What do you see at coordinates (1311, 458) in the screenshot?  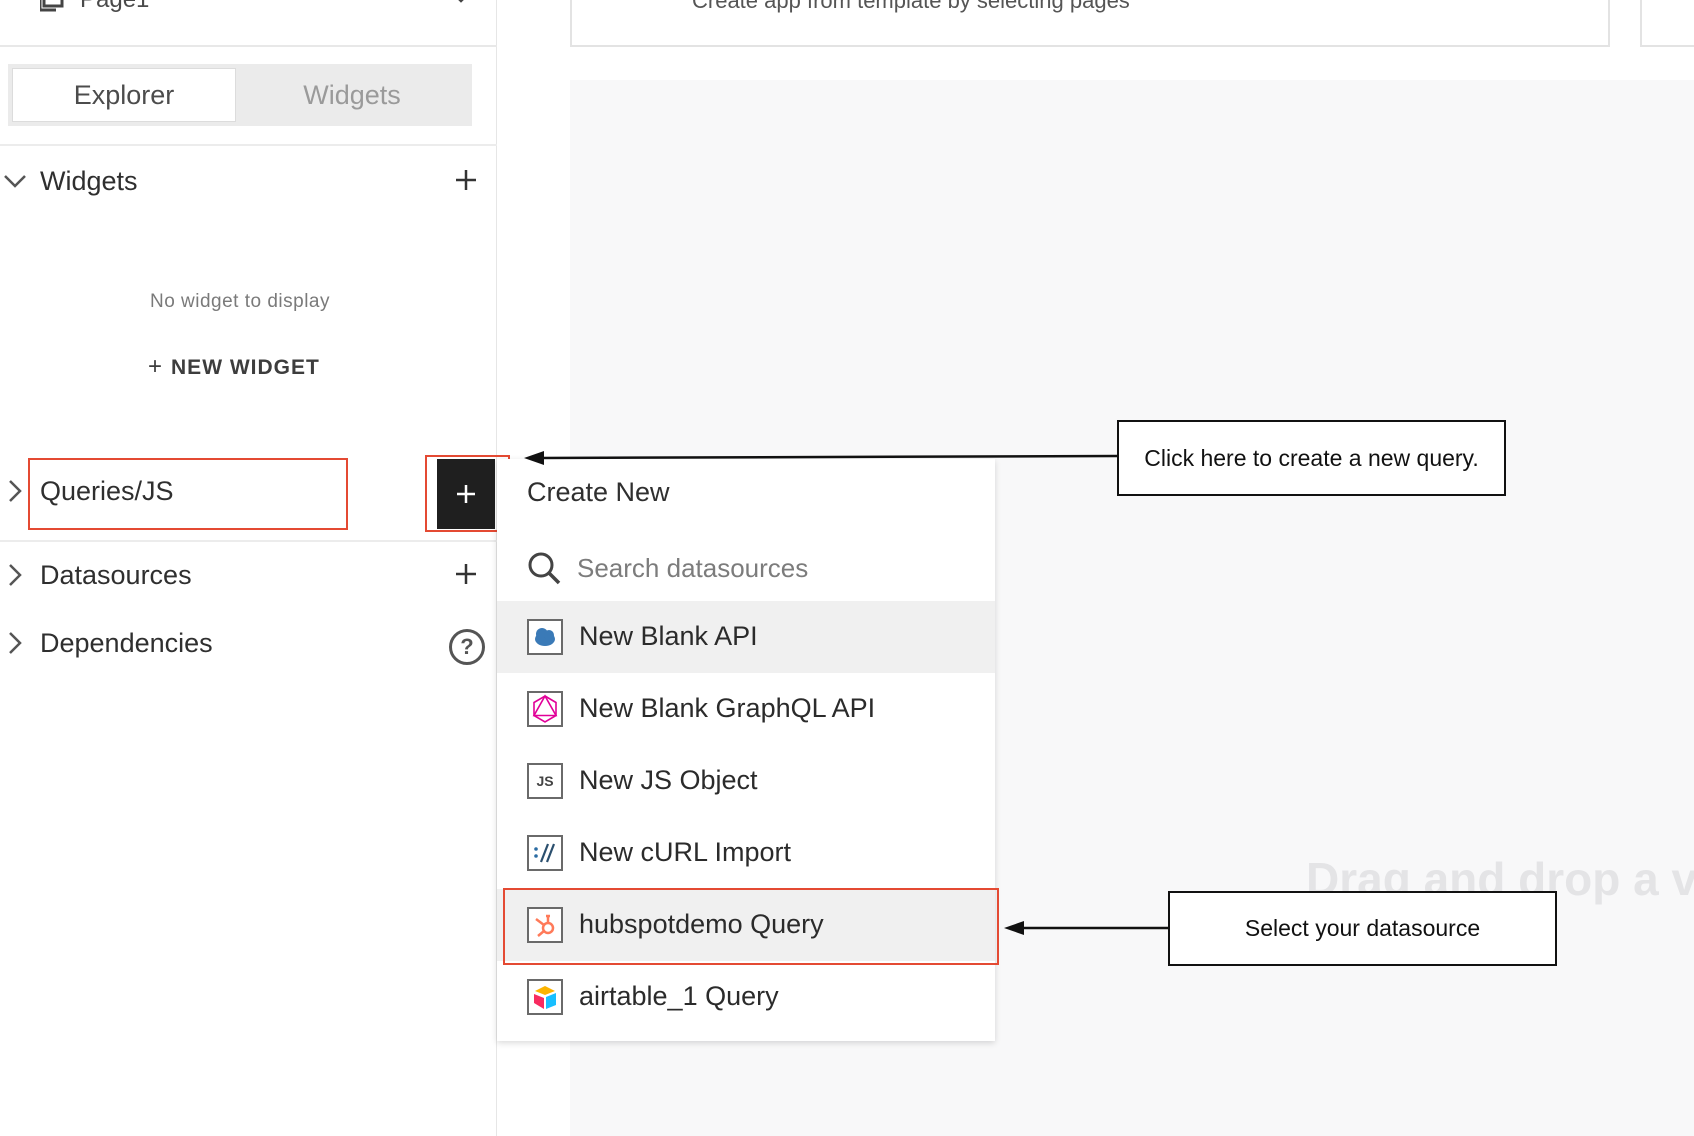 I see `callout-create-query: Click here to create a new query.` at bounding box center [1311, 458].